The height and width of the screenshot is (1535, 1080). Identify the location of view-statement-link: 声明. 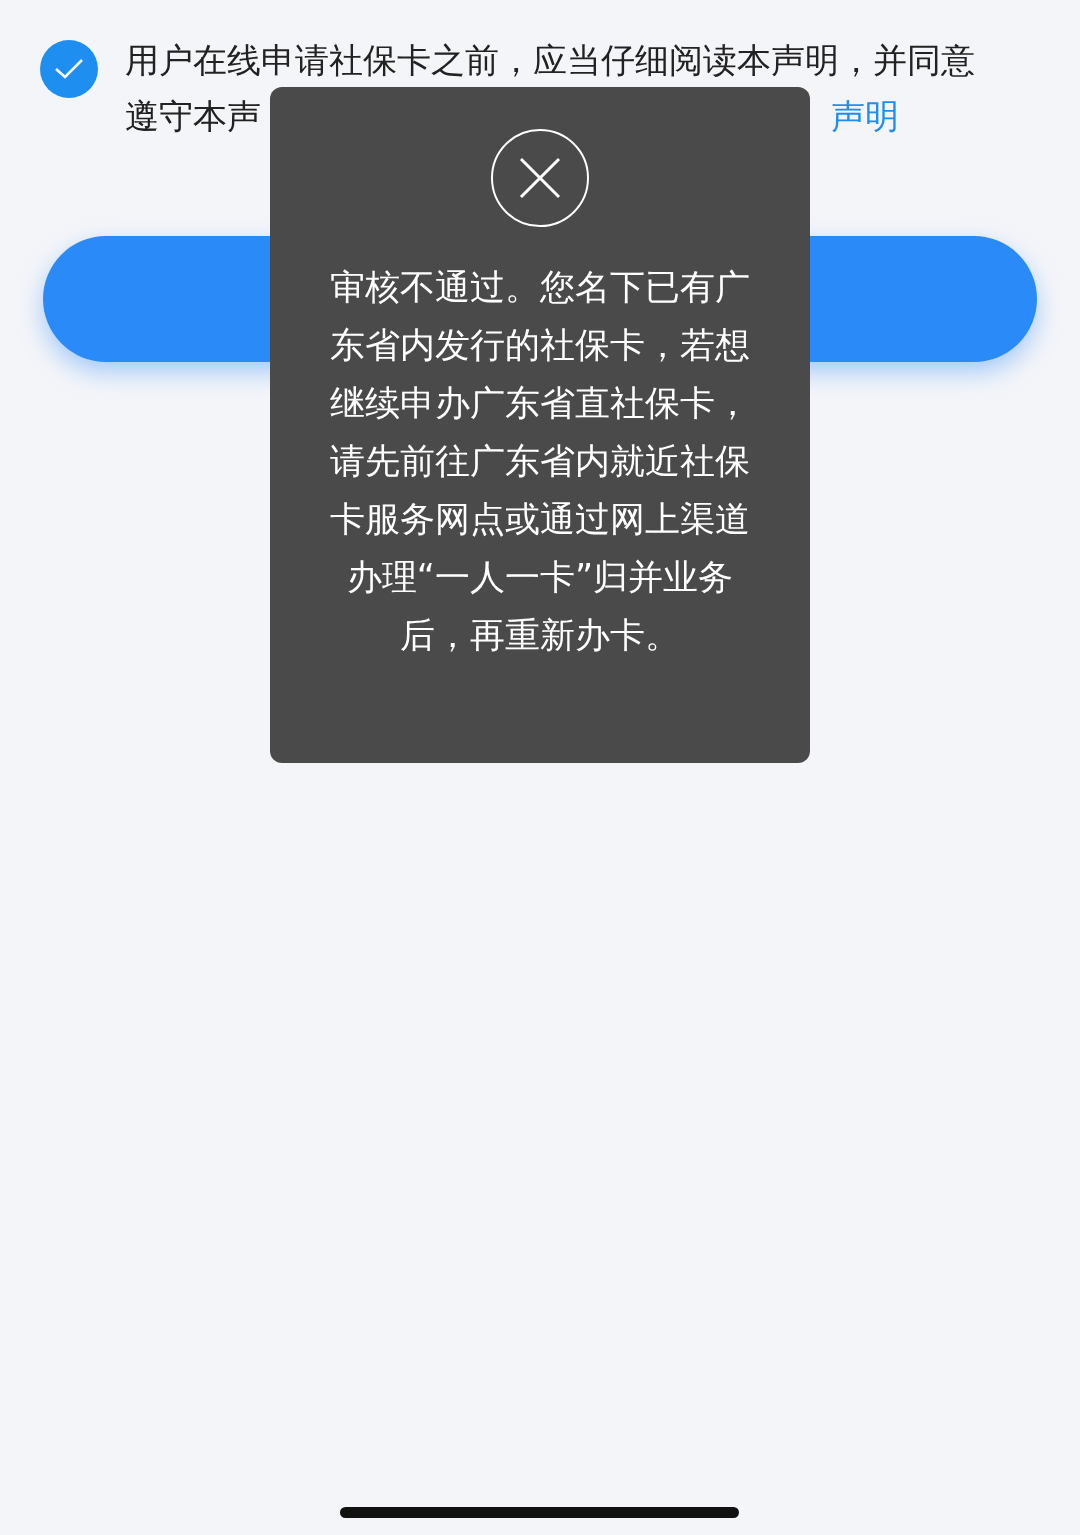
(865, 116).